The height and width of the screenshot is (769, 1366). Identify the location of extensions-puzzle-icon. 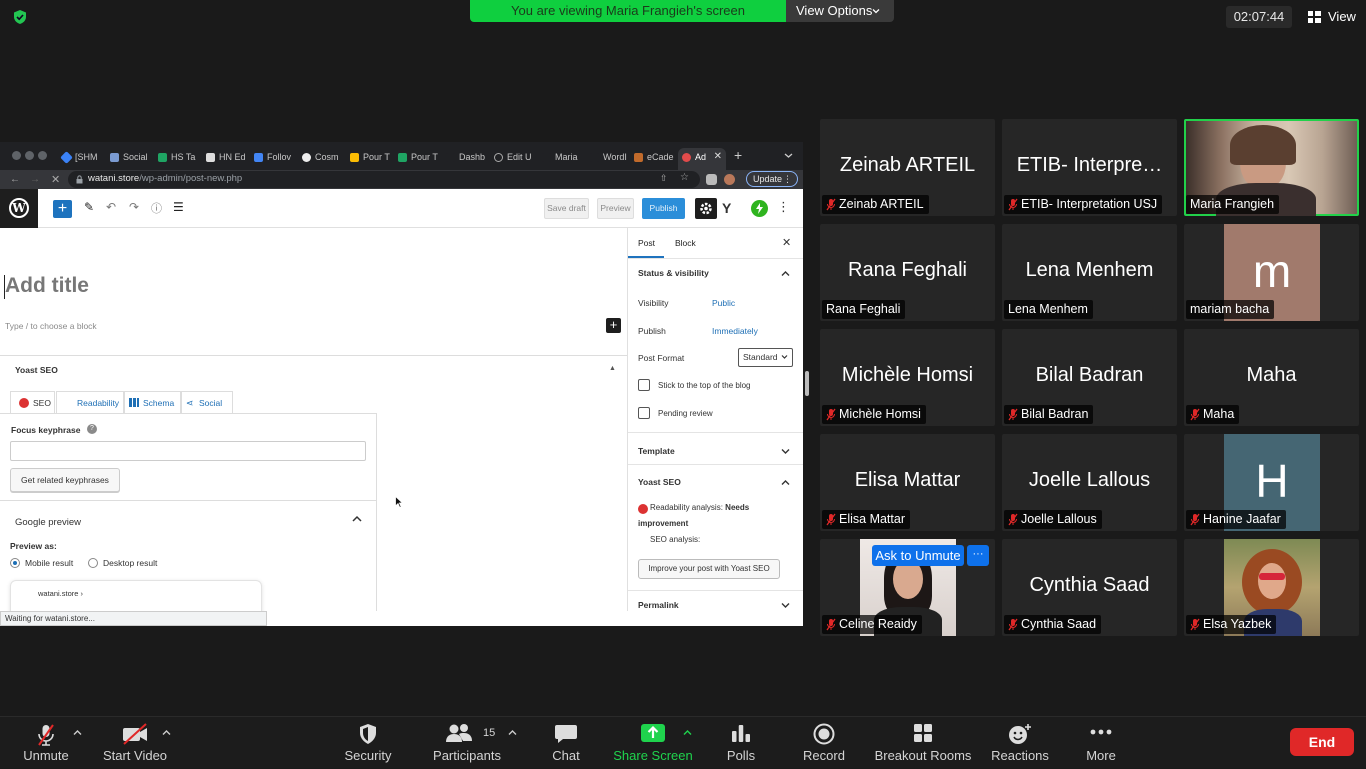
(711, 179).